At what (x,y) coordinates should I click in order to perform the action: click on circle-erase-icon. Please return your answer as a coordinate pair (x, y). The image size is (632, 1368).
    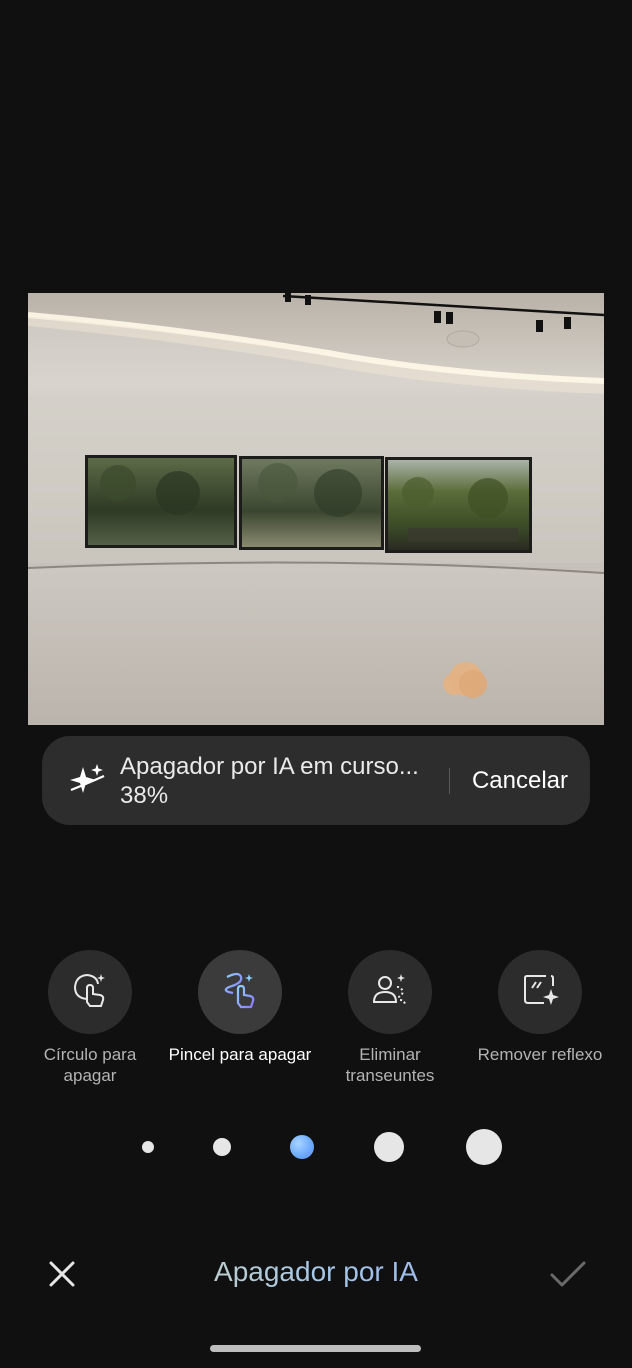
    Looking at the image, I should click on (90, 992).